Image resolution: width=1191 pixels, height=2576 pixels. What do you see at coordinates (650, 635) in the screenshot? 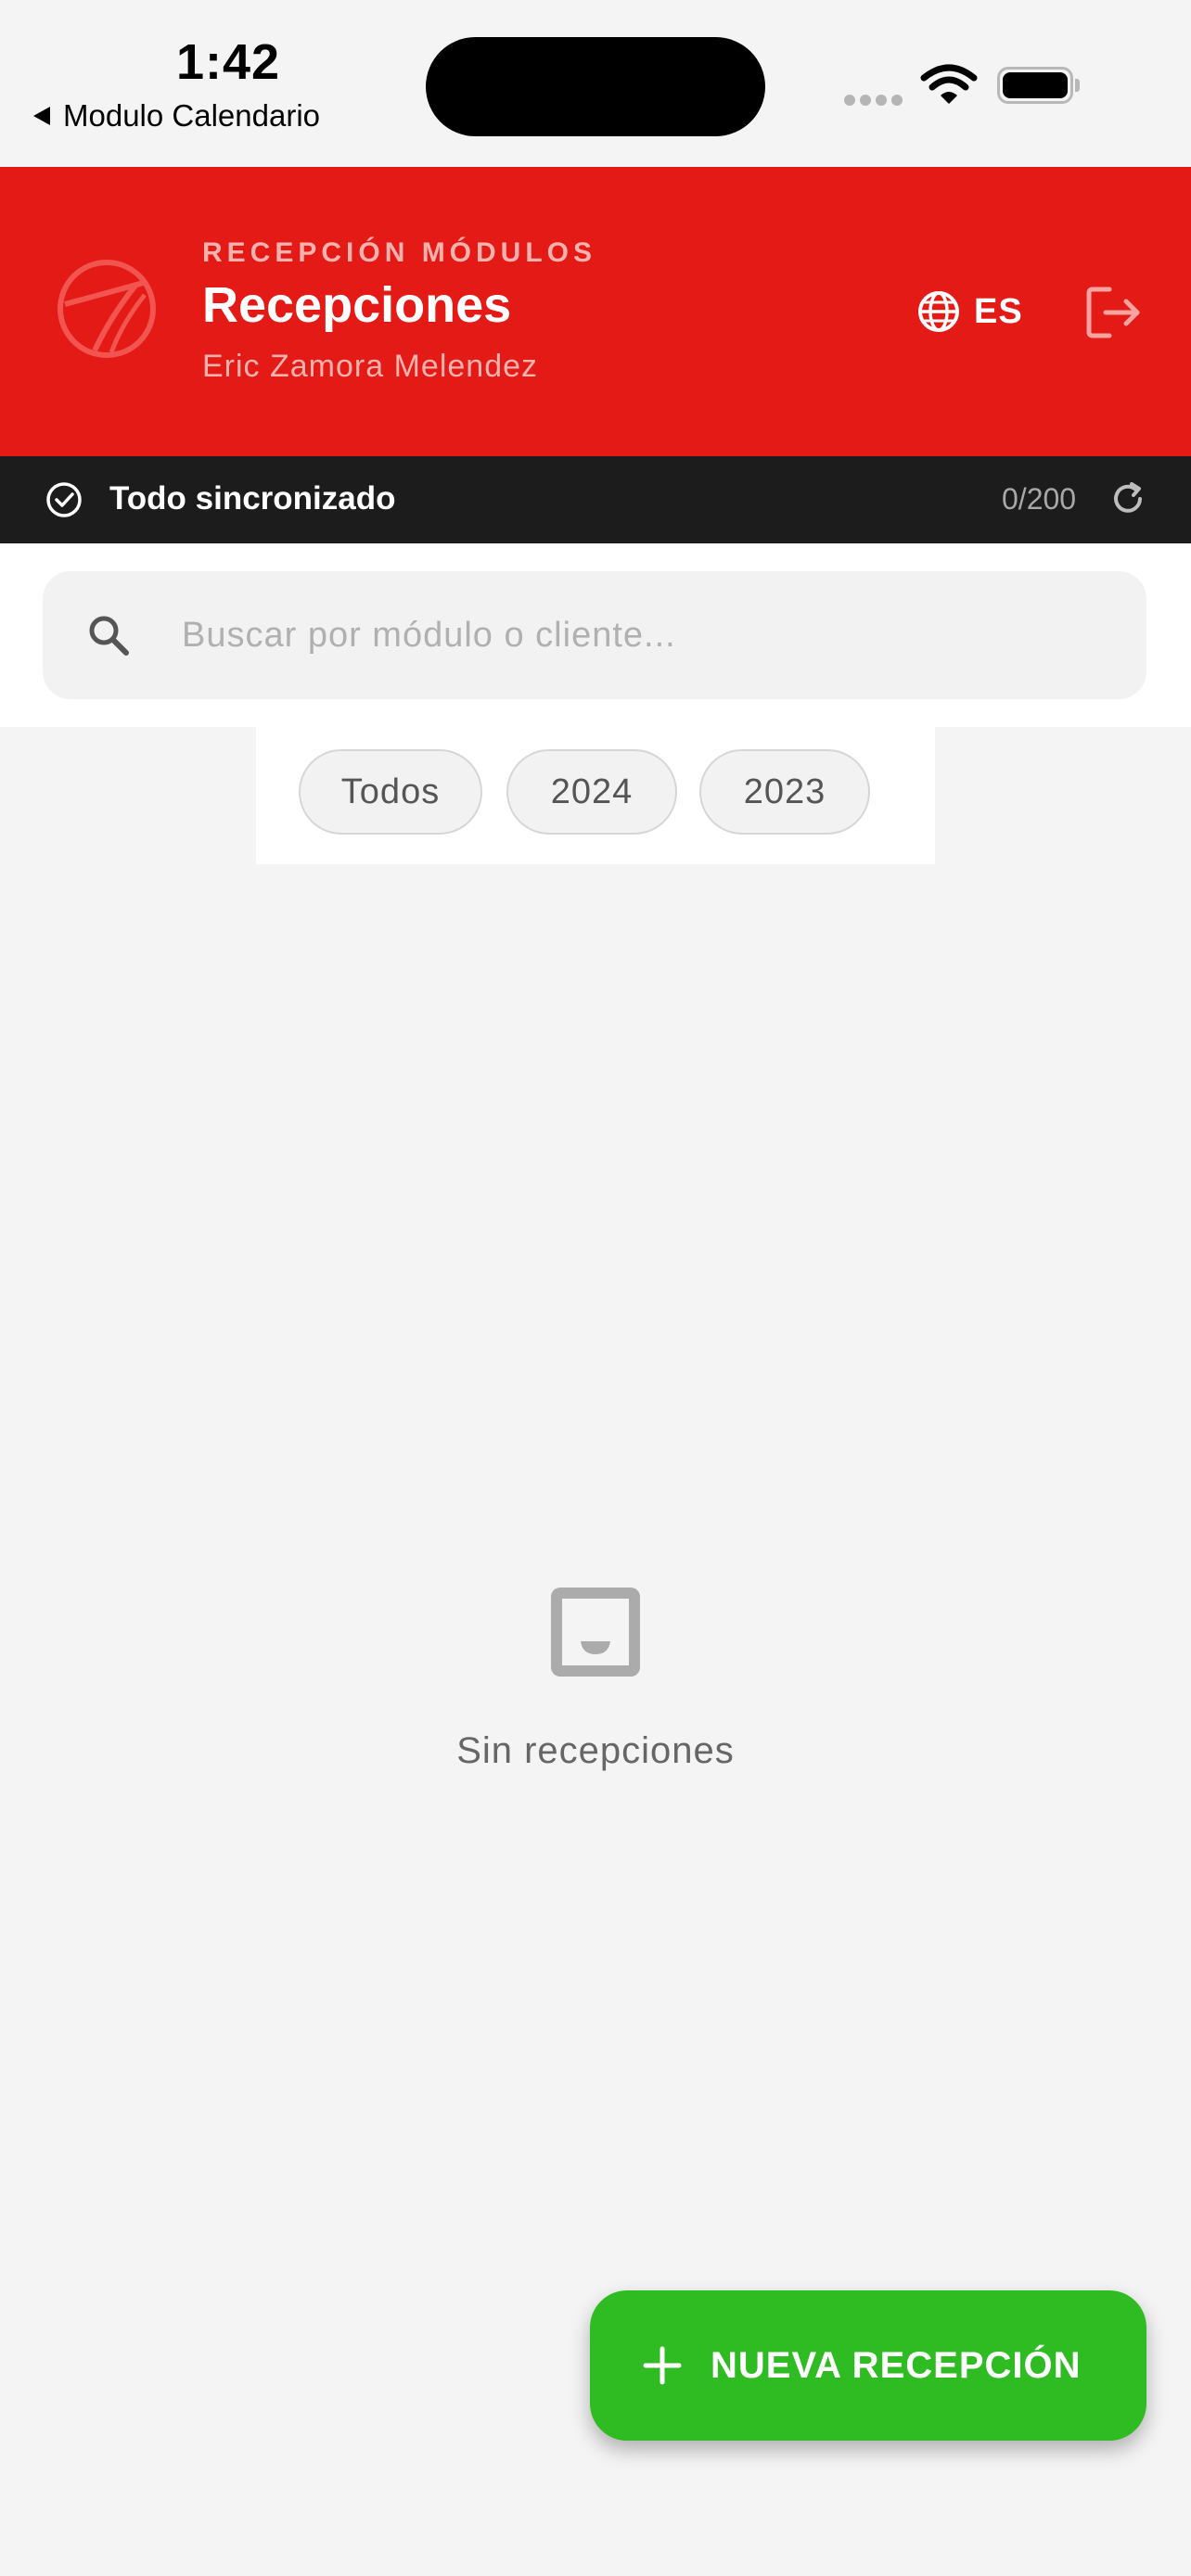
I see `search-input` at bounding box center [650, 635].